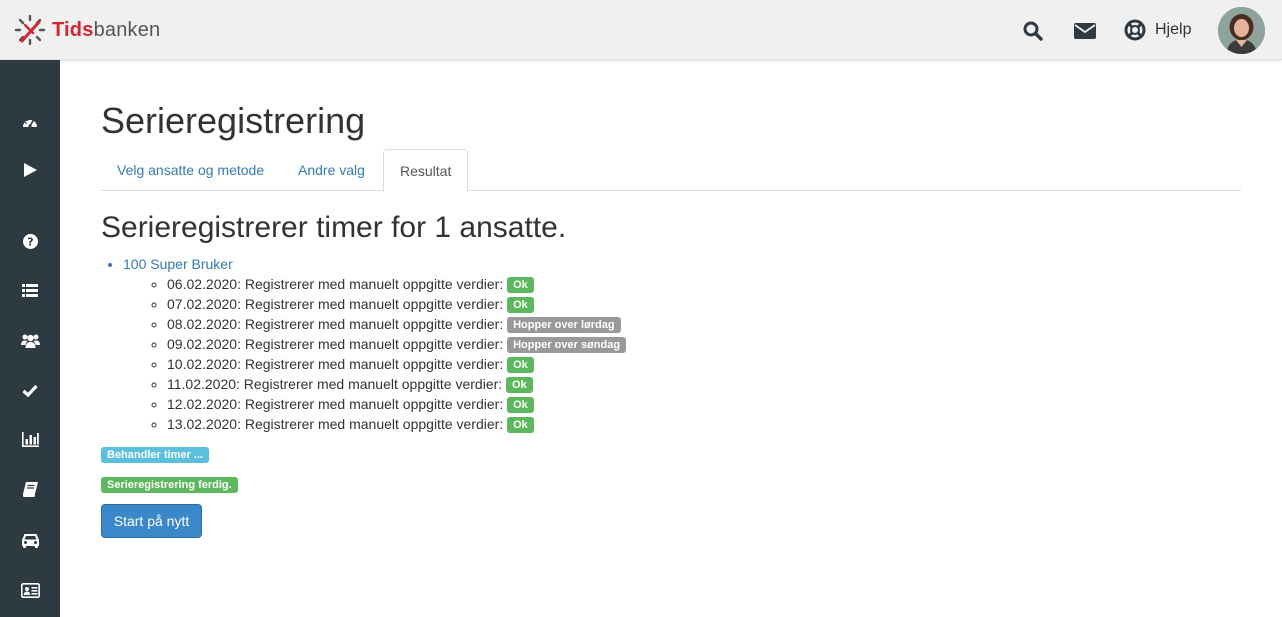 The height and width of the screenshot is (617, 1282). I want to click on help-button: Hjelp, so click(1157, 30).